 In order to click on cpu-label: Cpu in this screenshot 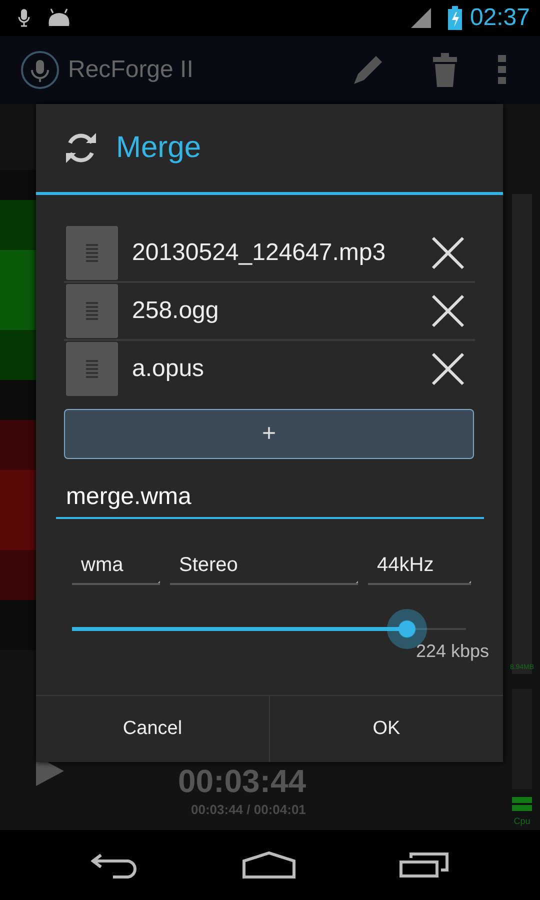, I will do `click(522, 821)`.